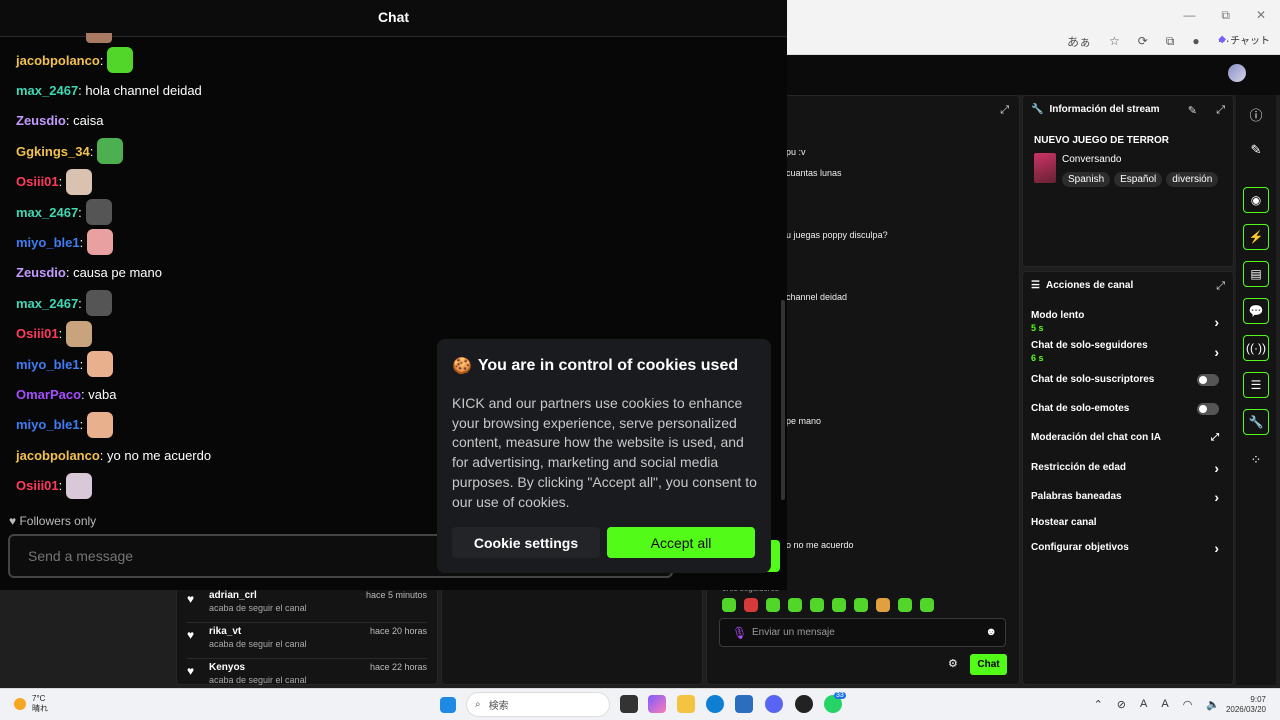 This screenshot has height=720, width=1280. What do you see at coordinates (538, 704) in the screenshot?
I see `taskbar-search: ⌕ 検索` at bounding box center [538, 704].